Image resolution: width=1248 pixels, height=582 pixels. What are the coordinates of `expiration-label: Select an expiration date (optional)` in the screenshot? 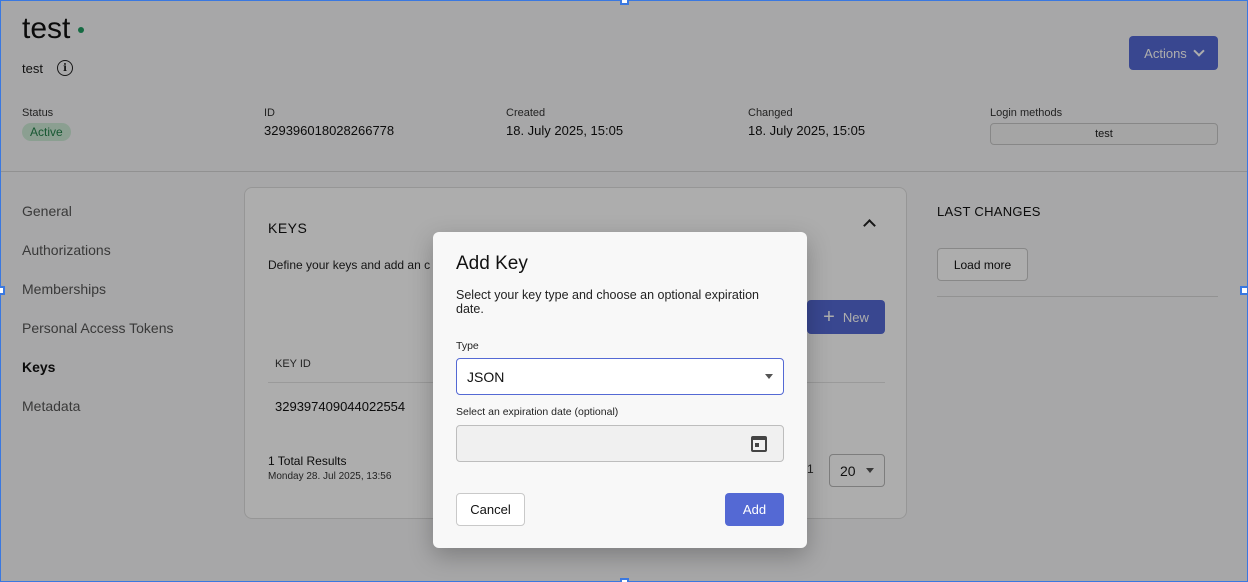 It's located at (537, 412).